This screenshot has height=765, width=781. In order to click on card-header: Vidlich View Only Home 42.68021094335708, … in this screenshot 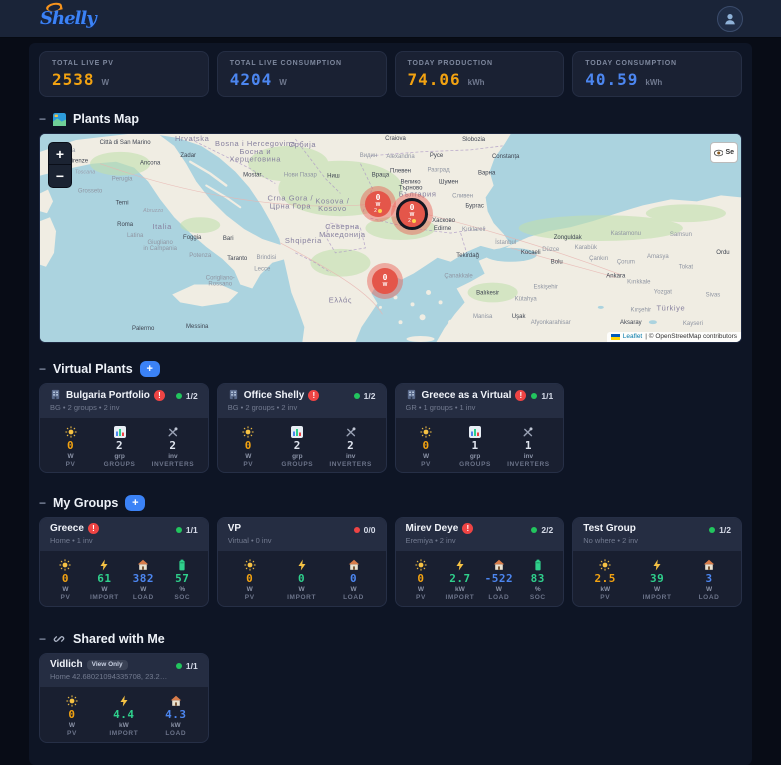, I will do `click(124, 670)`.